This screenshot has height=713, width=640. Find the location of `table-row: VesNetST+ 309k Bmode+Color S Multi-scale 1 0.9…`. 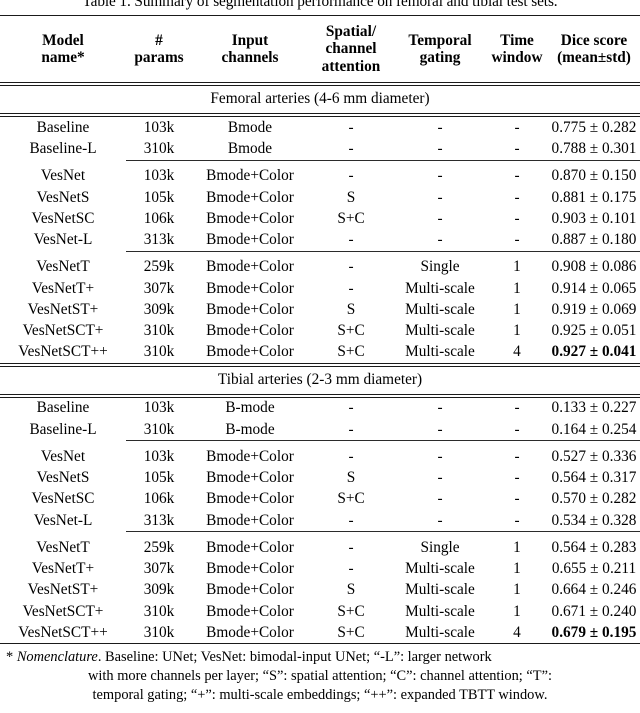

table-row: VesNetST+ 309k Bmode+Color S Multi-scale 1 0.9… is located at coordinates (320, 309).